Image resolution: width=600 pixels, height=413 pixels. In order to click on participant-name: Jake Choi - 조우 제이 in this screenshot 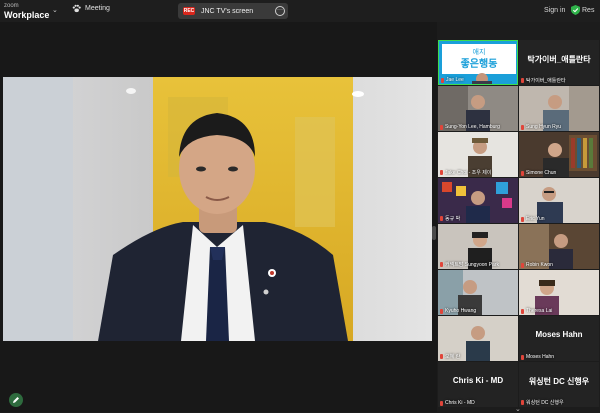, I will do `click(465, 172)`.